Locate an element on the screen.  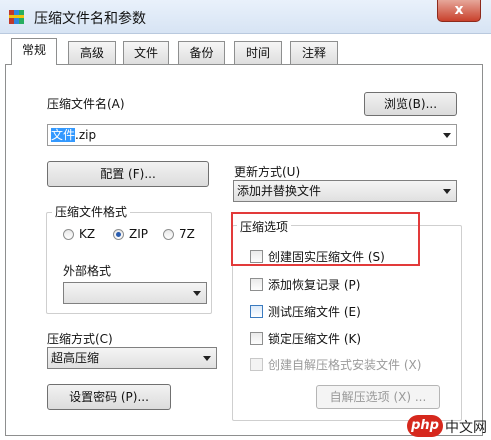
filename-selected-text: 文件 is located at coordinates (63, 135).